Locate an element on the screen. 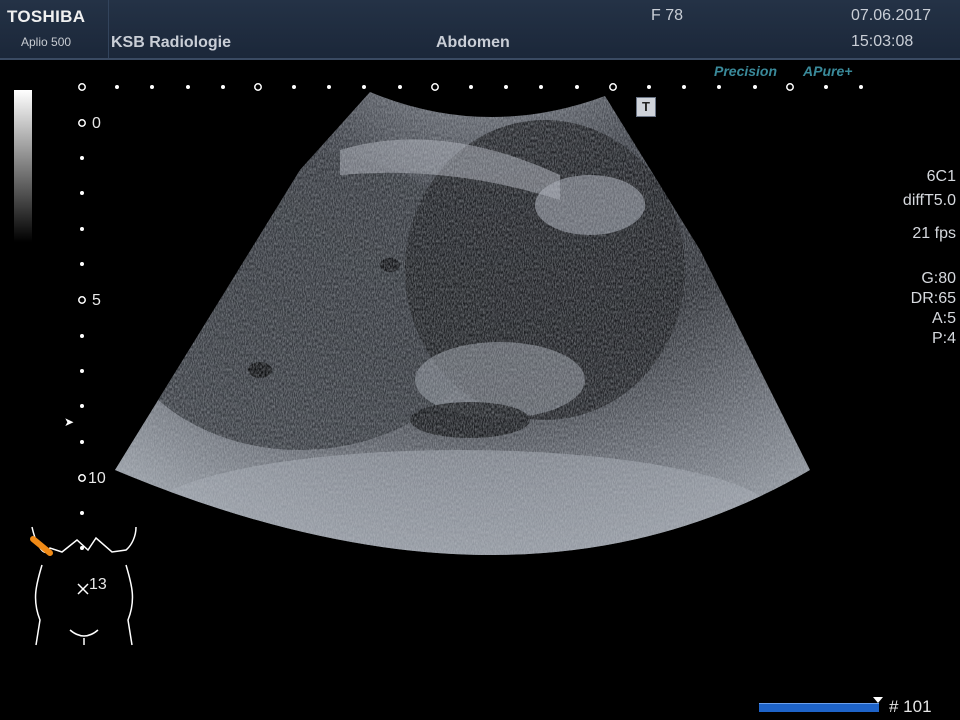 This screenshot has width=960, height=720. a-value: A:5 is located at coordinates (943, 318).